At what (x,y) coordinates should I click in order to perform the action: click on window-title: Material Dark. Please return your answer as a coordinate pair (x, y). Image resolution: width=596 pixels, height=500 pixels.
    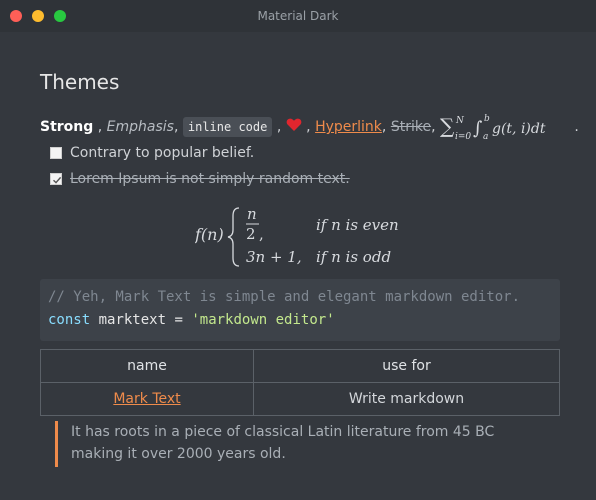
    Looking at the image, I should click on (298, 16).